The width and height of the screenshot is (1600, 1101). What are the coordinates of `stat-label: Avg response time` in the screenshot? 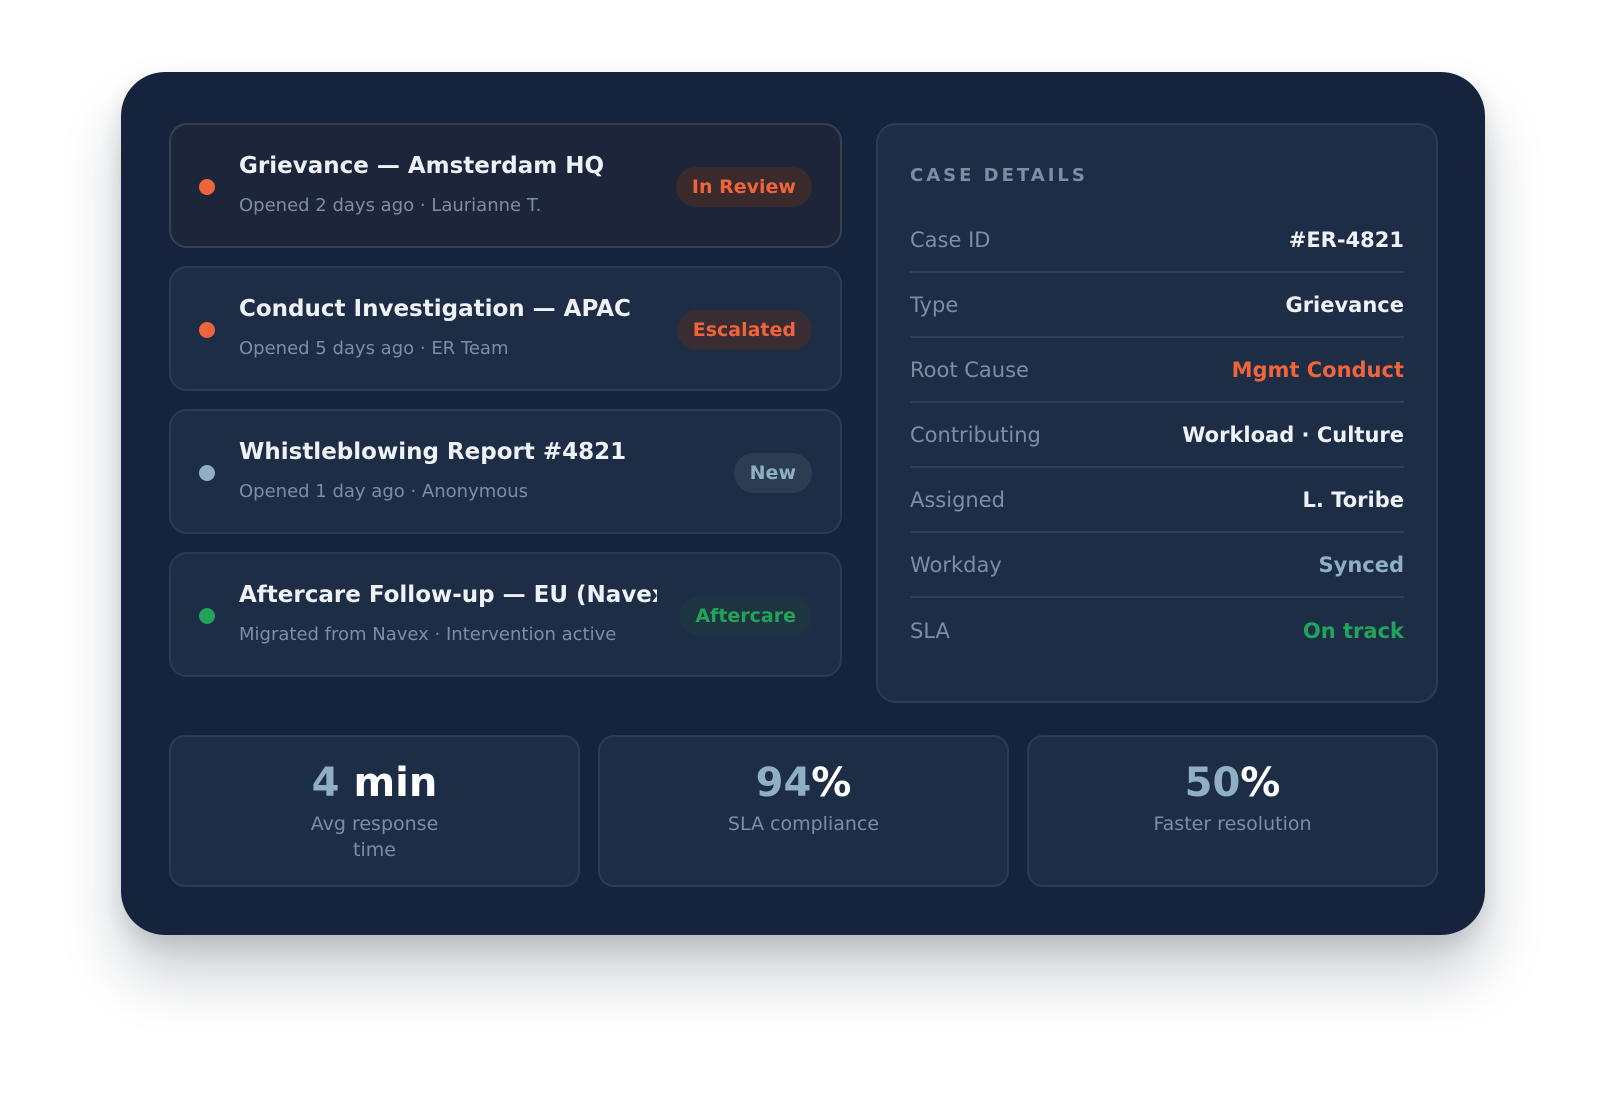 It's located at (374, 837).